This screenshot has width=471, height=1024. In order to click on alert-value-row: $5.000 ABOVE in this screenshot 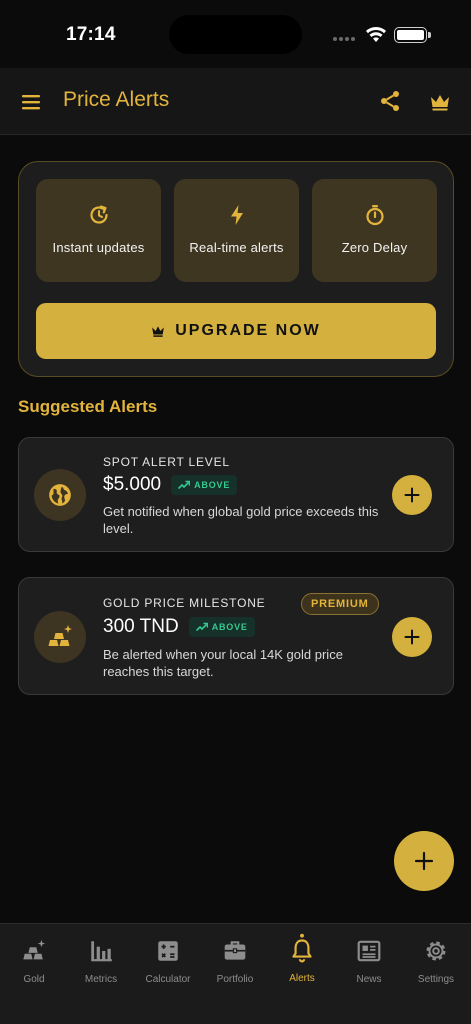, I will do `click(170, 485)`.